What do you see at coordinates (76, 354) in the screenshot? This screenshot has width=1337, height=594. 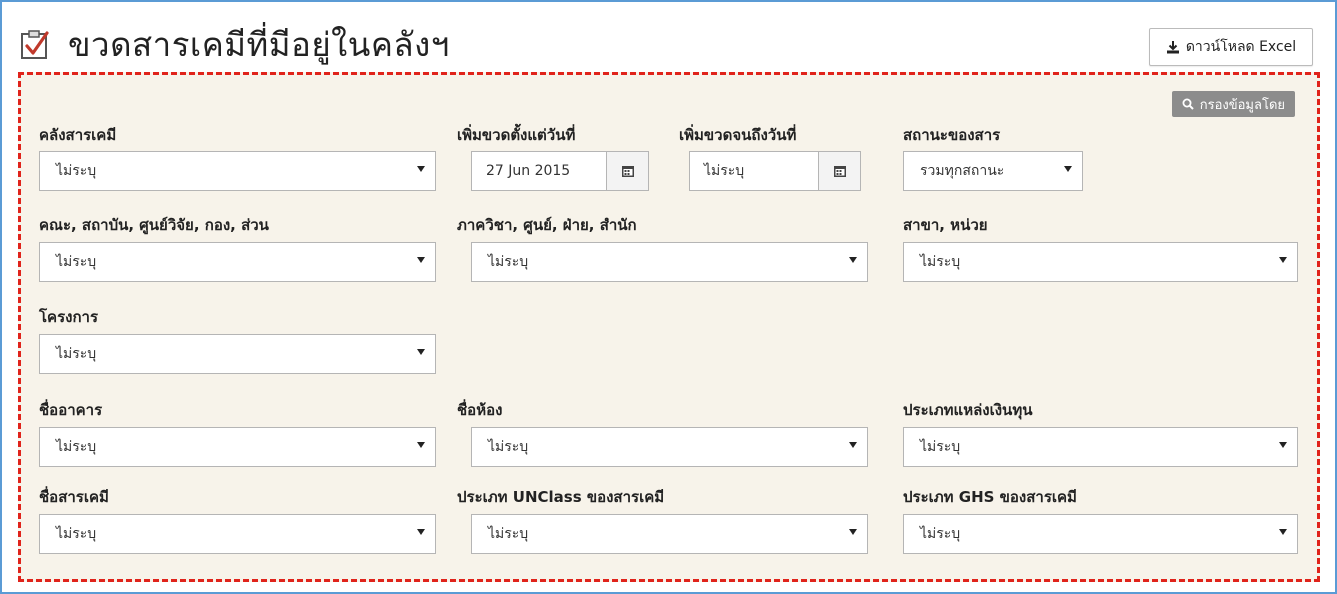 I see `project-value: ไม่ระบุ` at bounding box center [76, 354].